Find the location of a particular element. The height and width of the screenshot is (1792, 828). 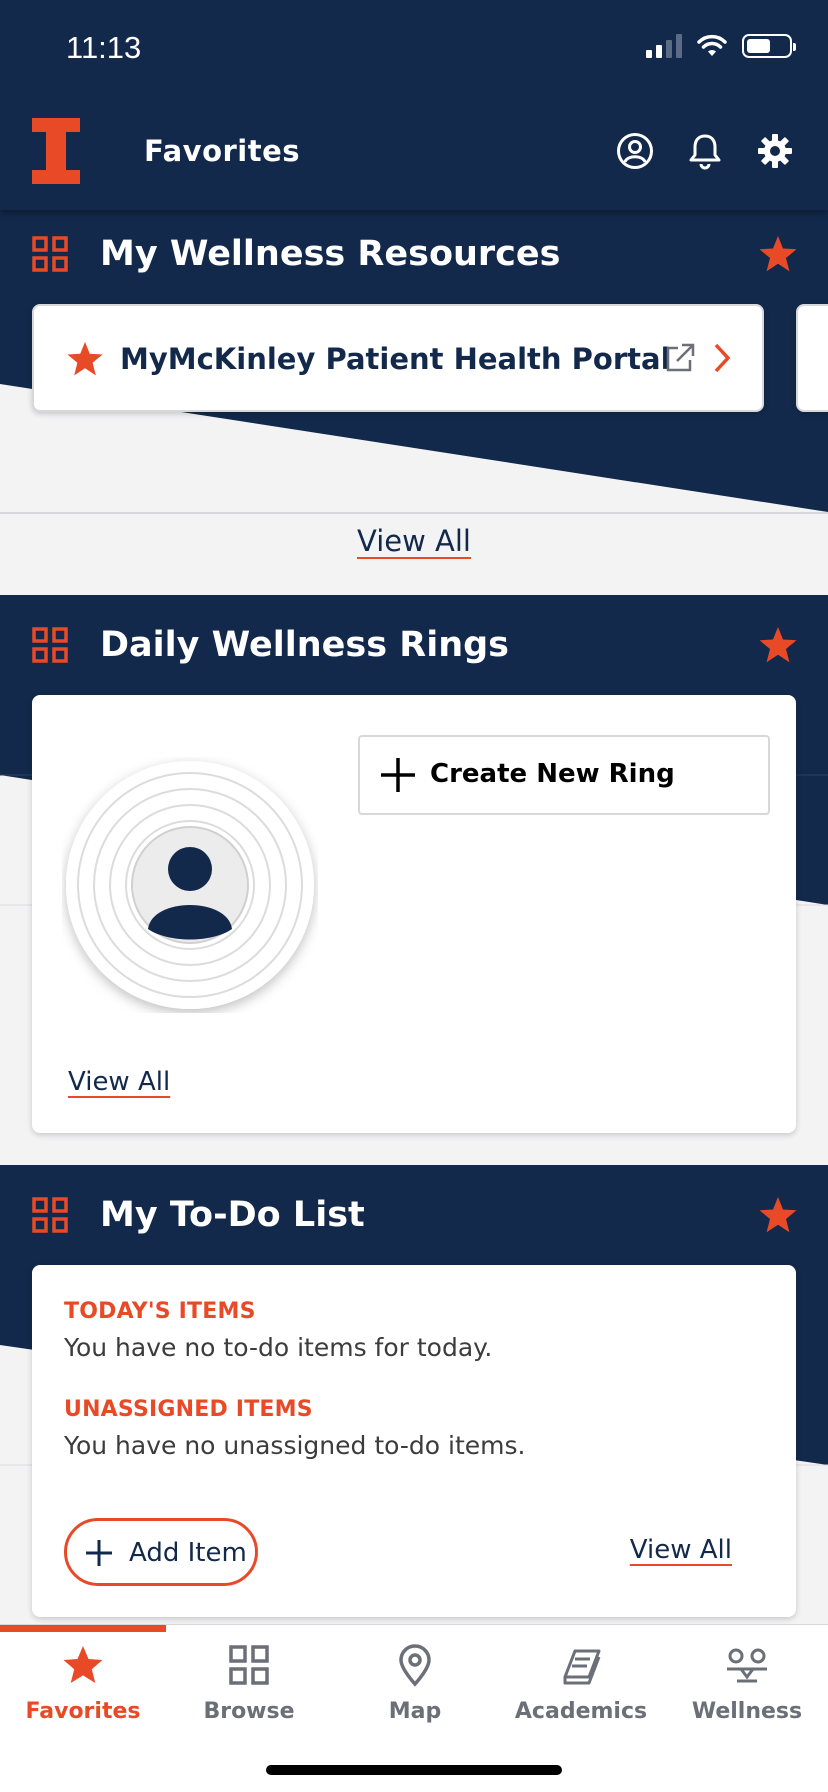

wifi-icon is located at coordinates (712, 45).